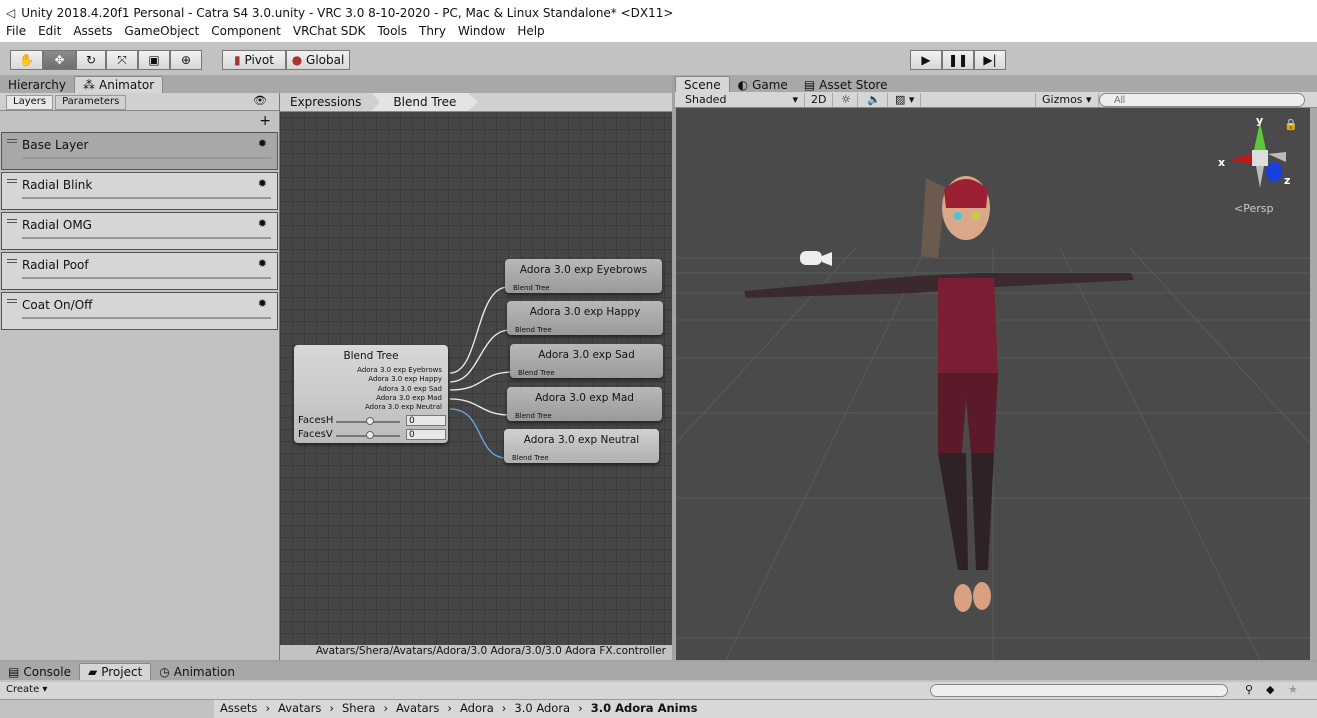 Image resolution: width=1317 pixels, height=718 pixels. Describe the element at coordinates (846, 84) in the screenshot. I see `tab-asset-store: ▤ Asset Store` at that location.